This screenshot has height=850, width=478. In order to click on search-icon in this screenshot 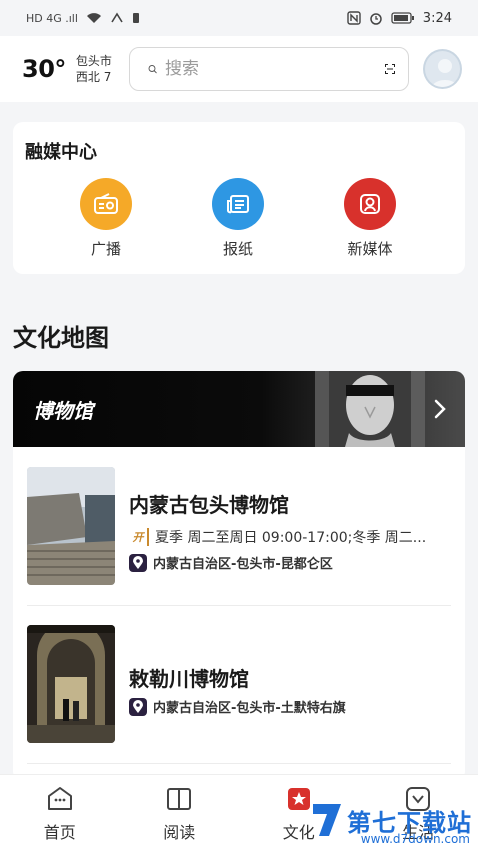, I will do `click(152, 69)`.